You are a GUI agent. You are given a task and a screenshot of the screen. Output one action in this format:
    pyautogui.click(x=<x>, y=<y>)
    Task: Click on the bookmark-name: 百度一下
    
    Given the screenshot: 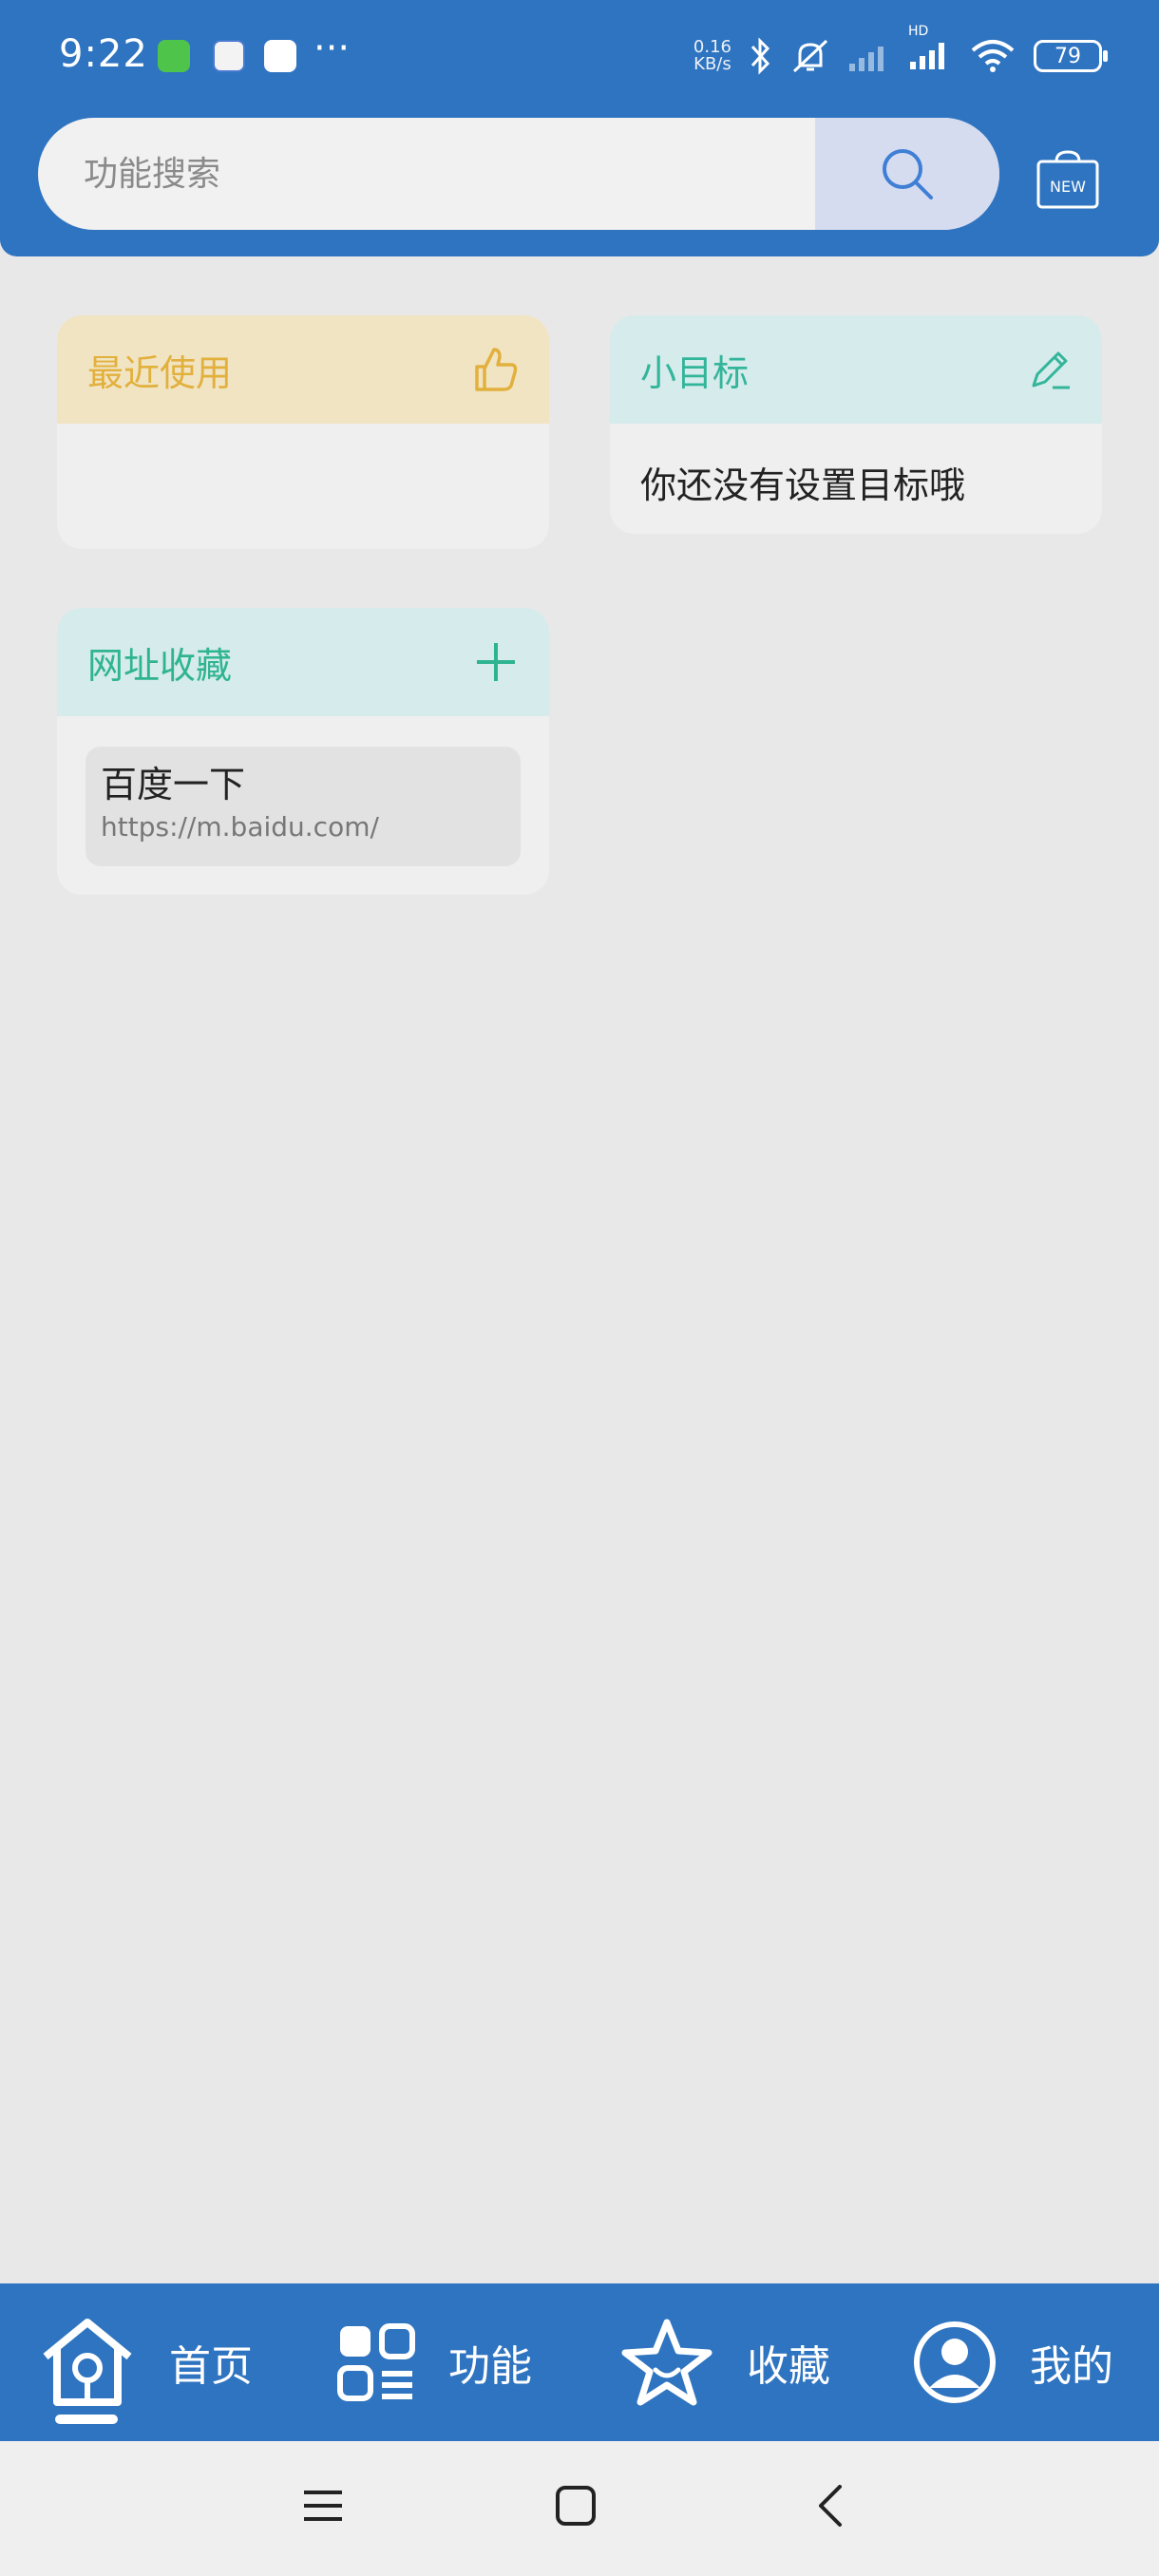 What is the action you would take?
    pyautogui.click(x=173, y=784)
    